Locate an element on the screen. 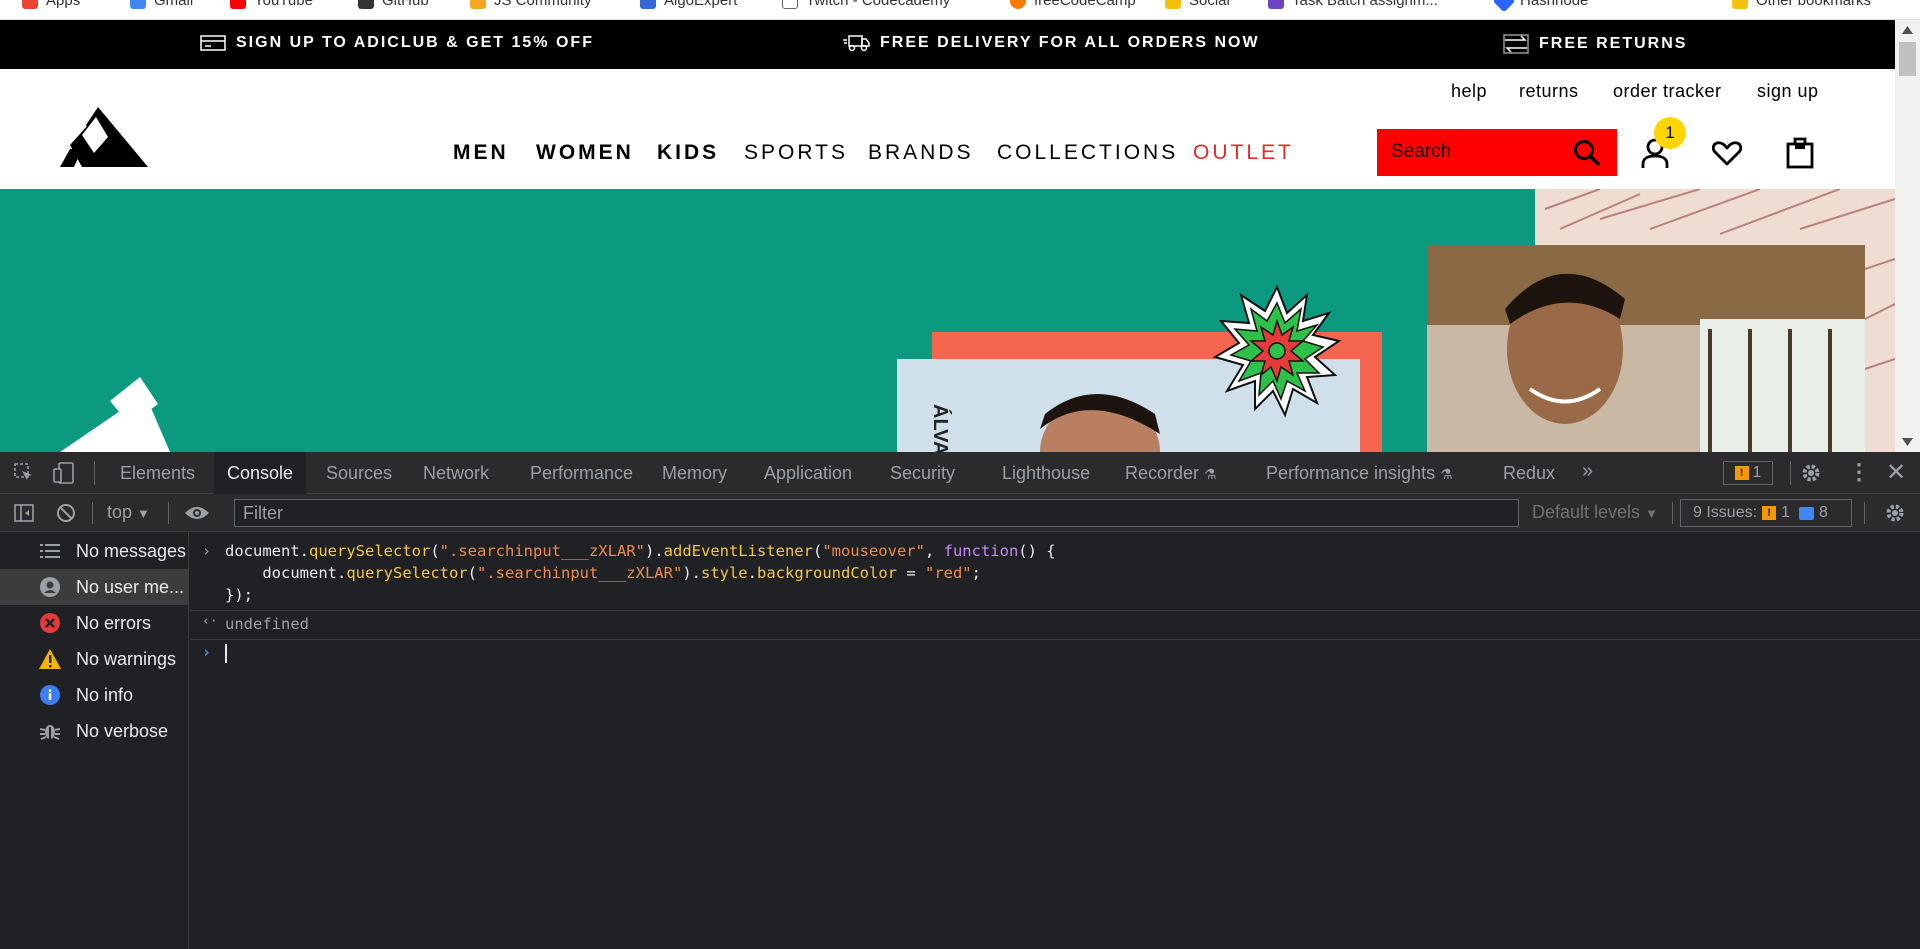 This screenshot has height=949, width=1920. nav-men: MEN is located at coordinates (481, 153).